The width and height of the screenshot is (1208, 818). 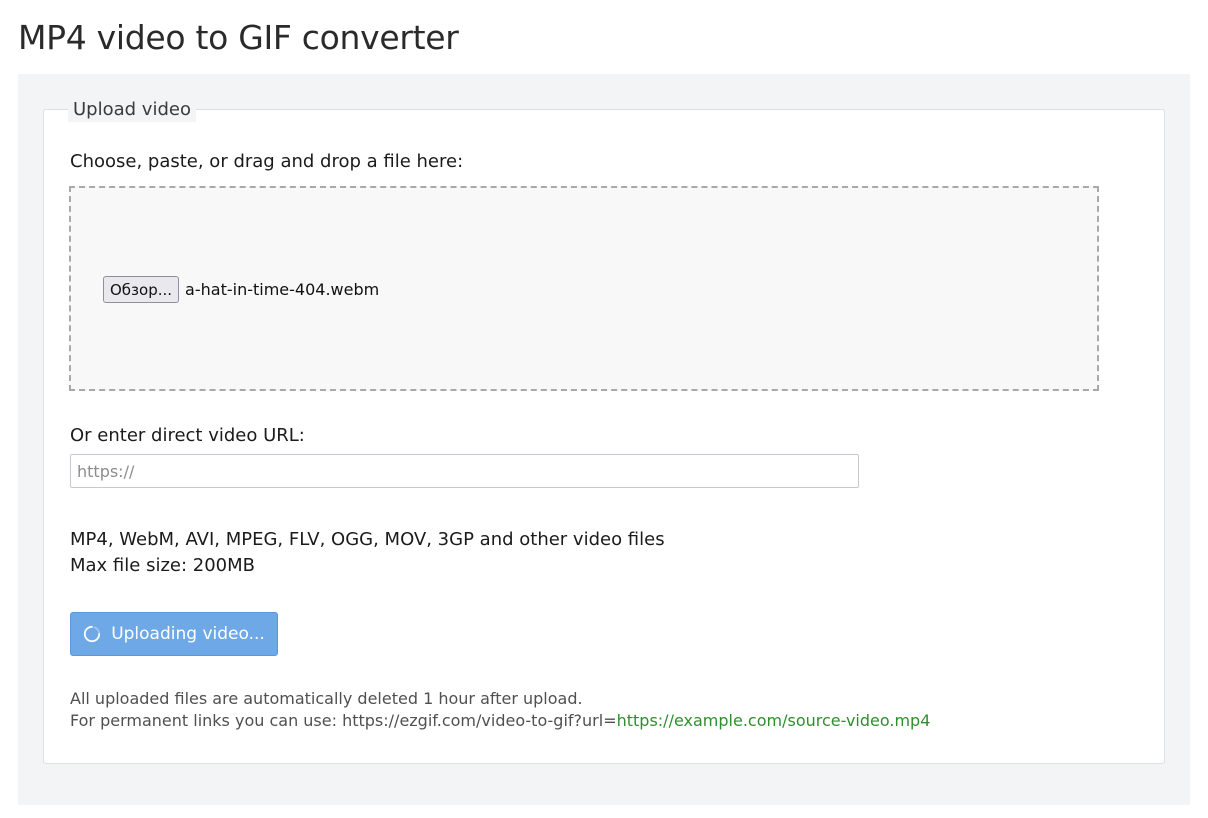 I want to click on url-label: Or enter direct video URL:, so click(x=187, y=435).